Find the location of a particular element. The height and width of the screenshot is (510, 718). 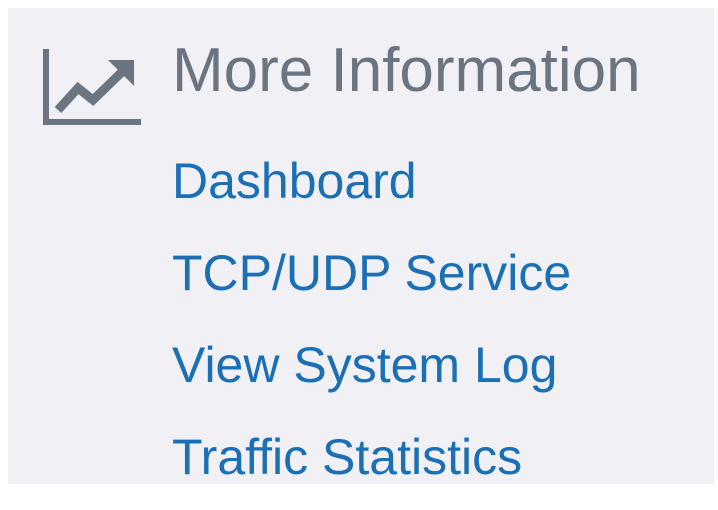

list-item: Dashboard is located at coordinates (371, 188).